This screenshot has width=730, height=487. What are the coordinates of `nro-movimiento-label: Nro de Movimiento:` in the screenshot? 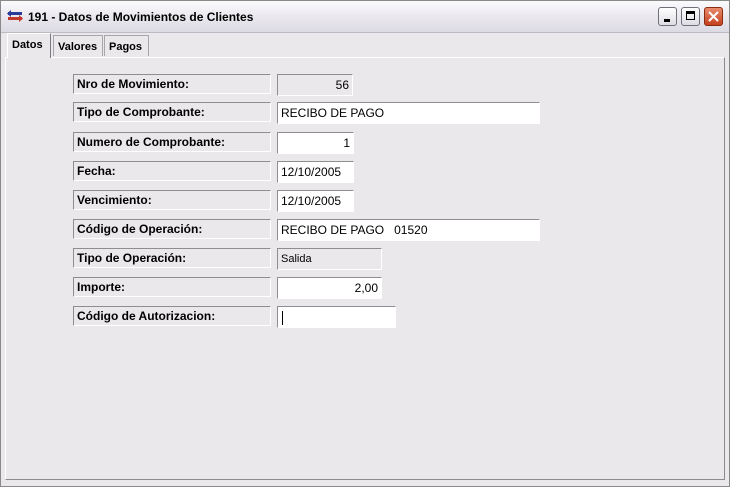 It's located at (172, 84).